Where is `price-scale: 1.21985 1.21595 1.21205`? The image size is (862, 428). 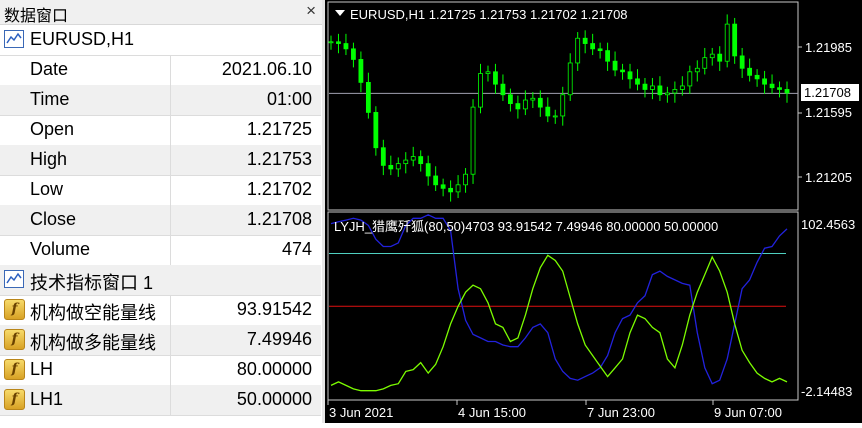 price-scale: 1.21985 1.21595 1.21205 is located at coordinates (825, 112).